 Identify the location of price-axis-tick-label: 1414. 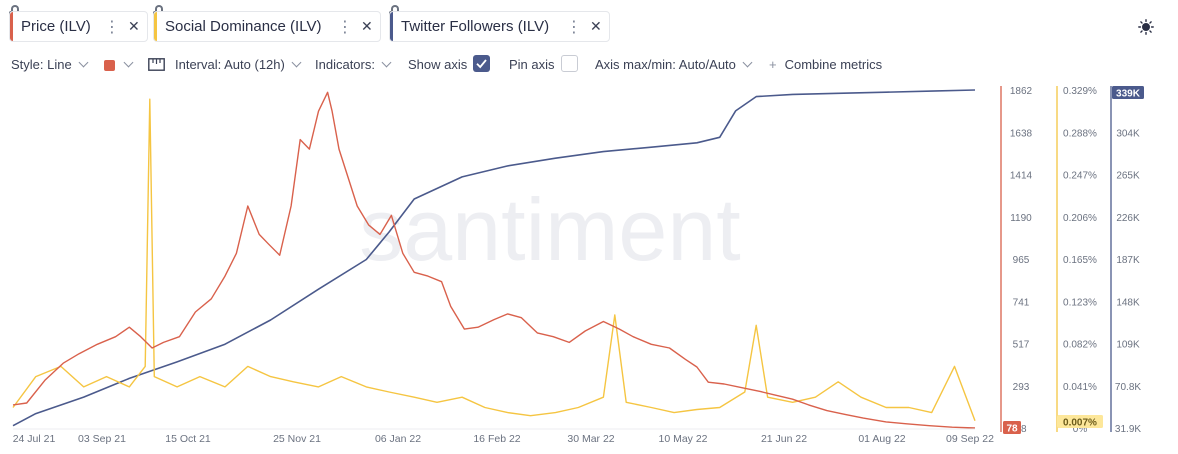
(1021, 176).